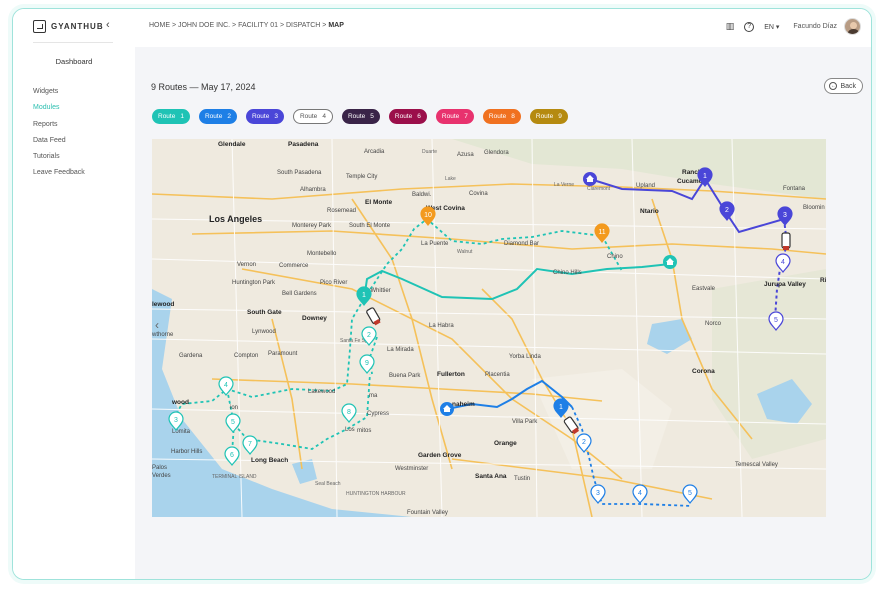  Describe the element at coordinates (548, 116) in the screenshot. I see `route-chip-9: Route 9` at that location.